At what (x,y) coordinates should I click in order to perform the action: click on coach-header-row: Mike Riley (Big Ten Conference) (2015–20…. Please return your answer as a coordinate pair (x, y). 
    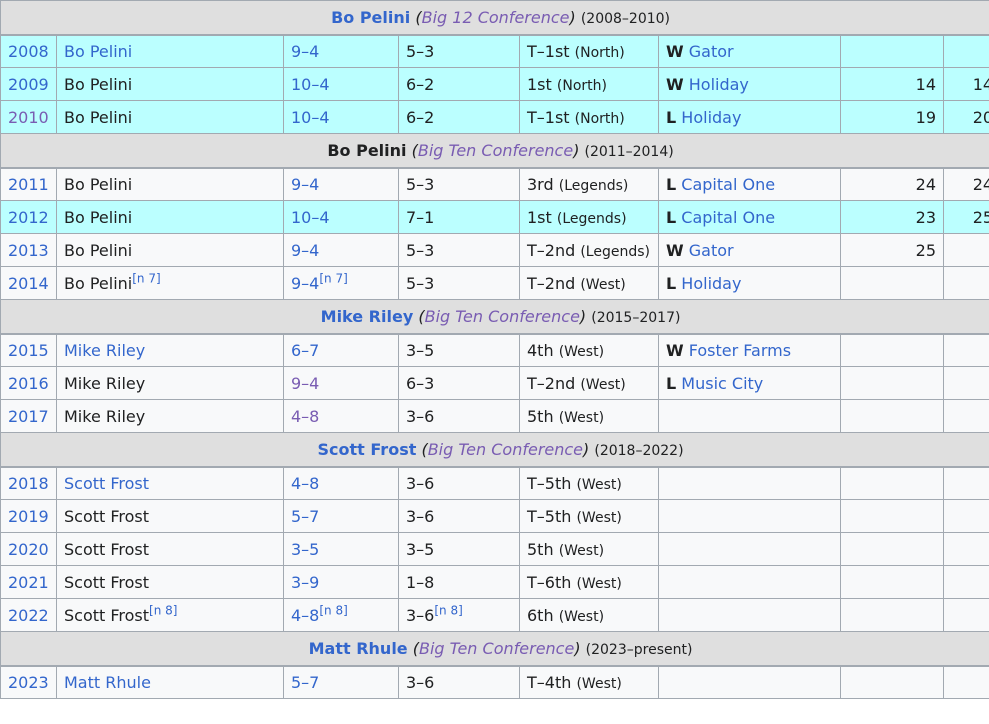
    Looking at the image, I should click on (494, 317).